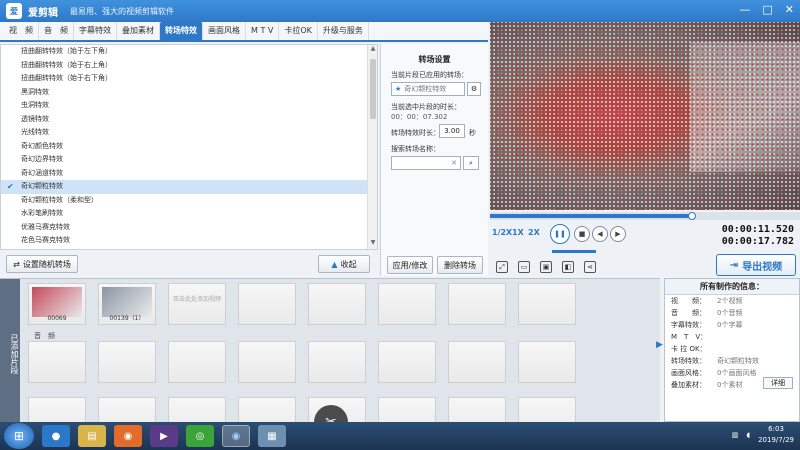  I want to click on firefox-icon: ◉, so click(128, 436).